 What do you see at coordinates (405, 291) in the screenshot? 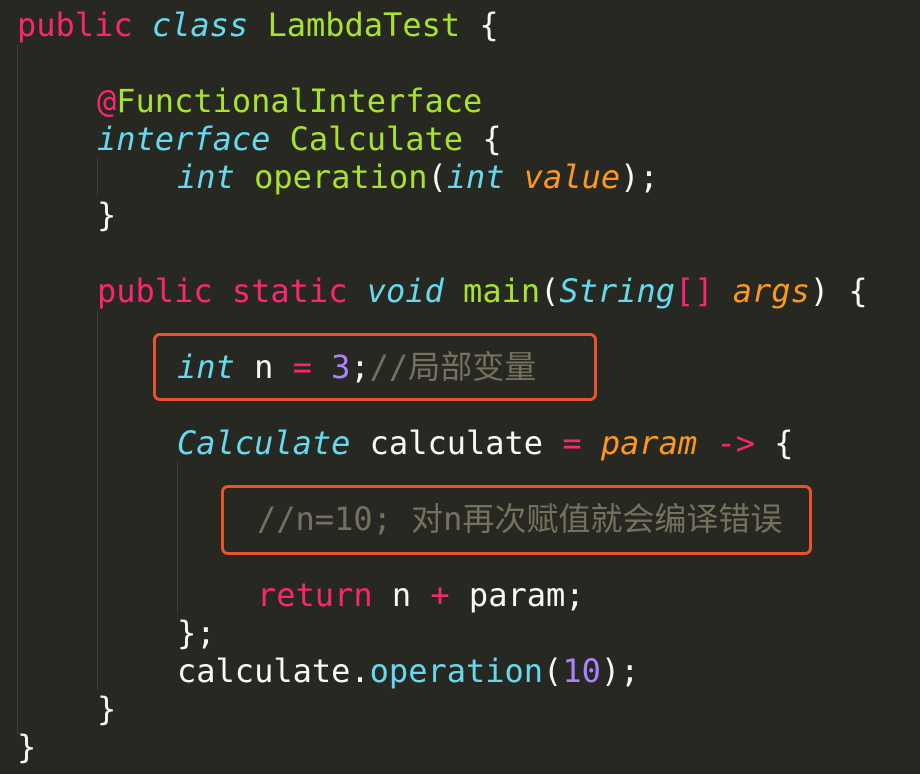
I see `keyword-void: void` at bounding box center [405, 291].